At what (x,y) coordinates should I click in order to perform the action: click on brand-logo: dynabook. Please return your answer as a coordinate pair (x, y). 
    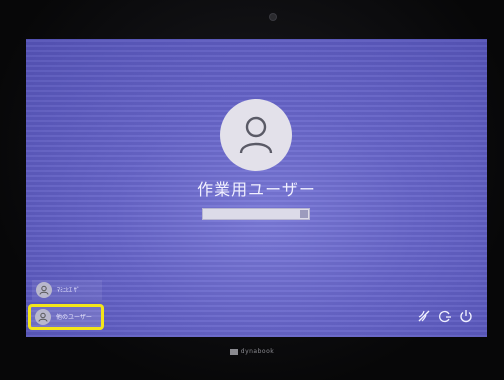
    Looking at the image, I should click on (252, 351).